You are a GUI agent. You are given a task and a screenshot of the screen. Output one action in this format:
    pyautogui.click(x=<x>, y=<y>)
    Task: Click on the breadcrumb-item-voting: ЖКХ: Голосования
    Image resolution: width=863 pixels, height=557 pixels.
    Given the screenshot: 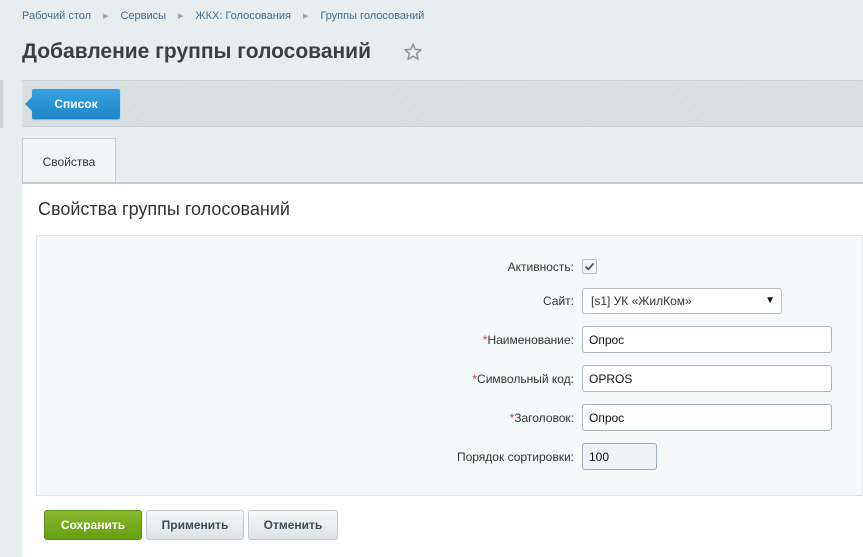 What is the action you would take?
    pyautogui.click(x=243, y=16)
    